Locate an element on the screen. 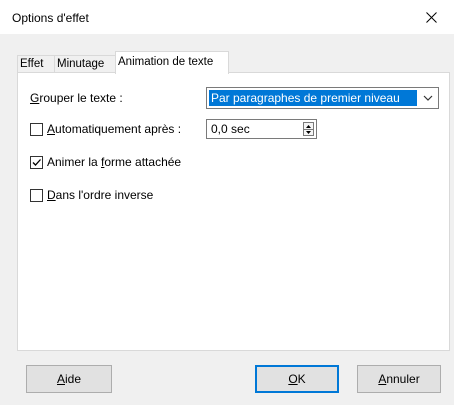 This screenshot has height=405, width=454. animate-shape-label: Animer la forme attachée is located at coordinates (114, 162).